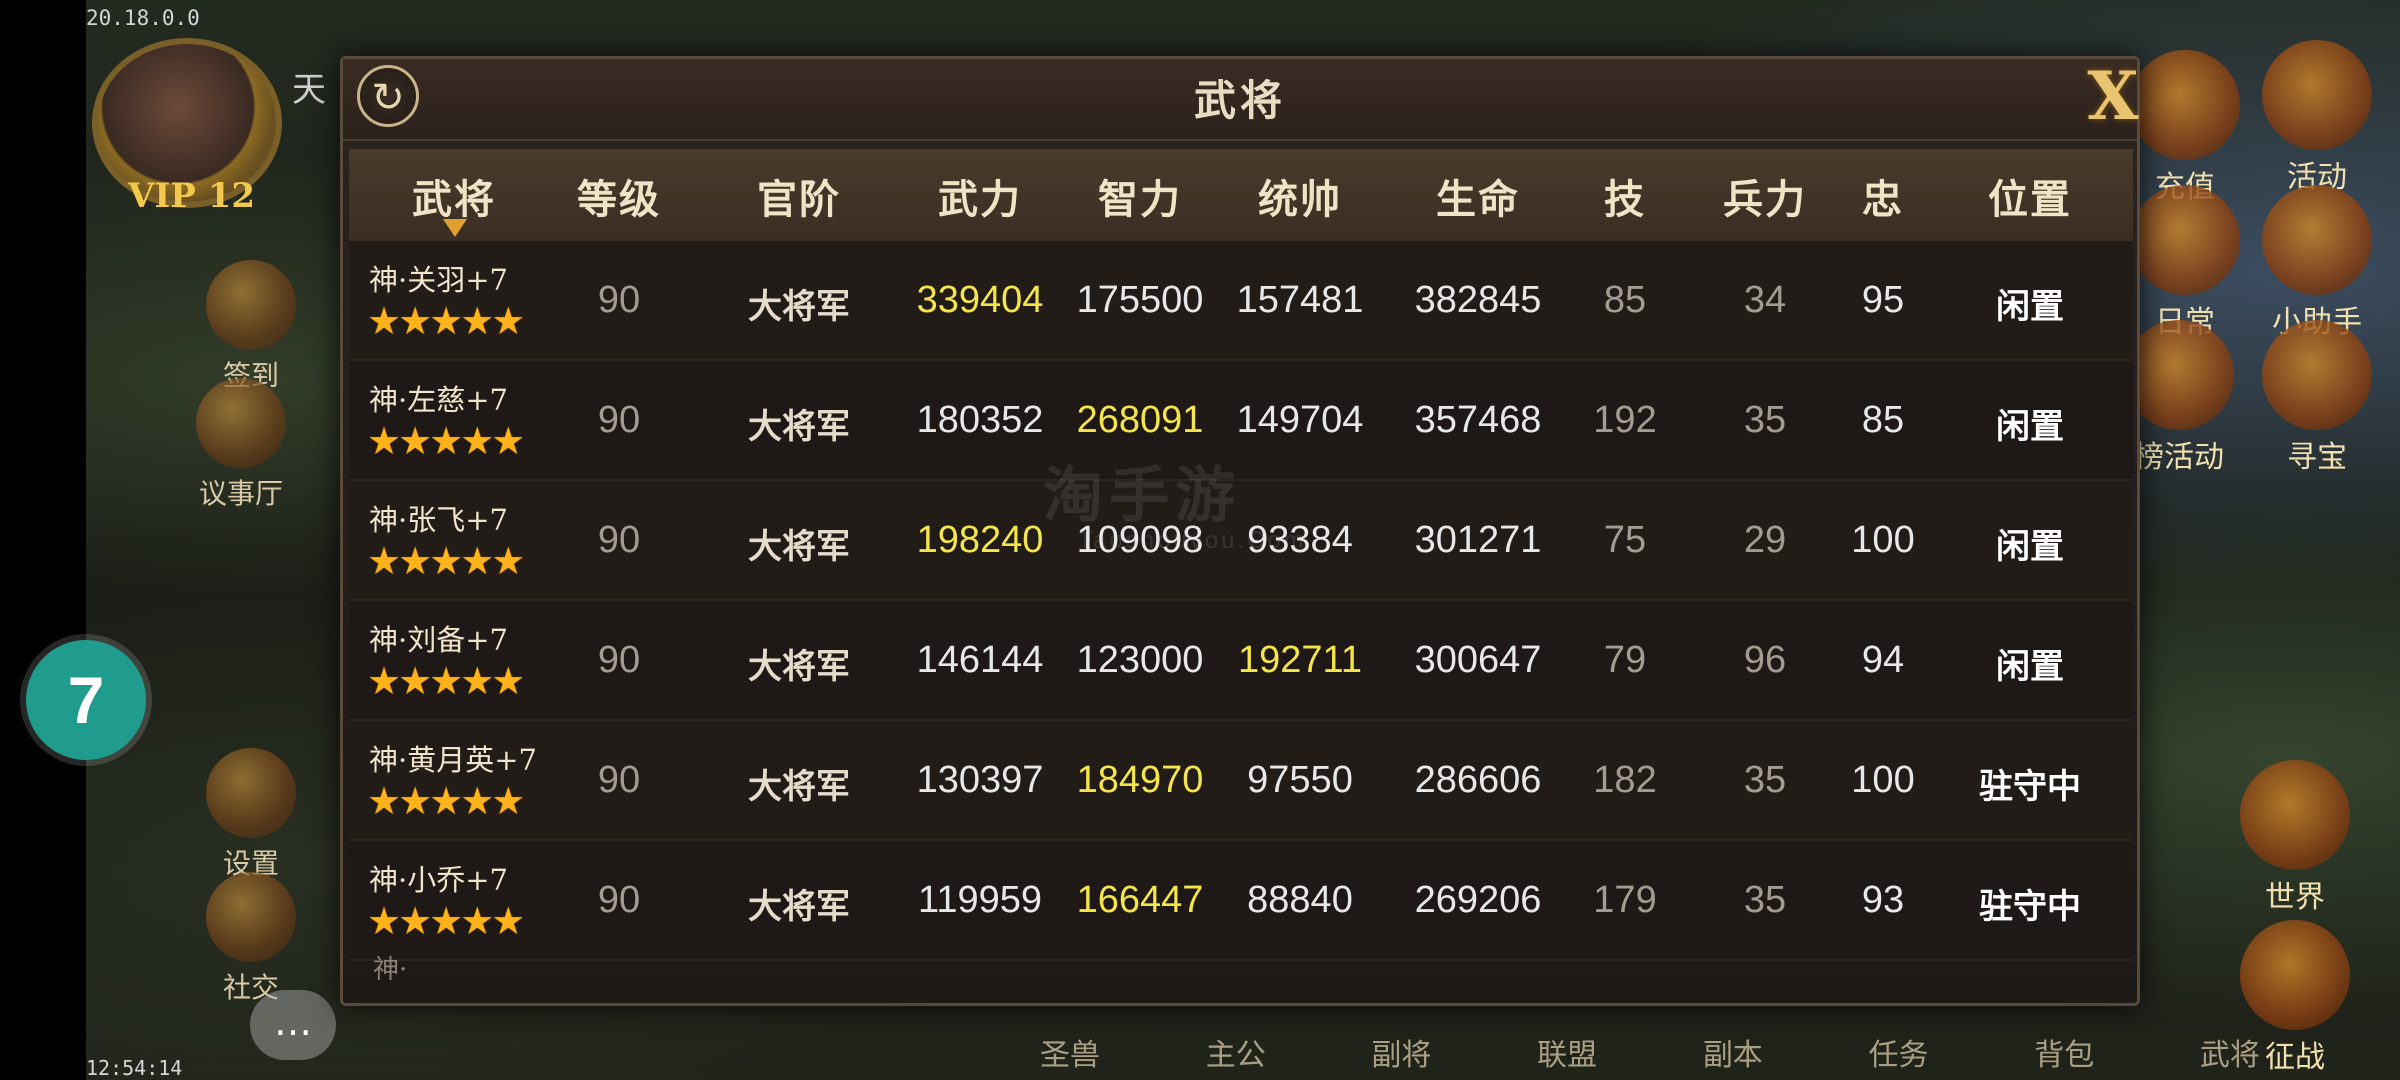  Describe the element at coordinates (1300, 780) in the screenshot. I see `cell-command: 97550` at that location.